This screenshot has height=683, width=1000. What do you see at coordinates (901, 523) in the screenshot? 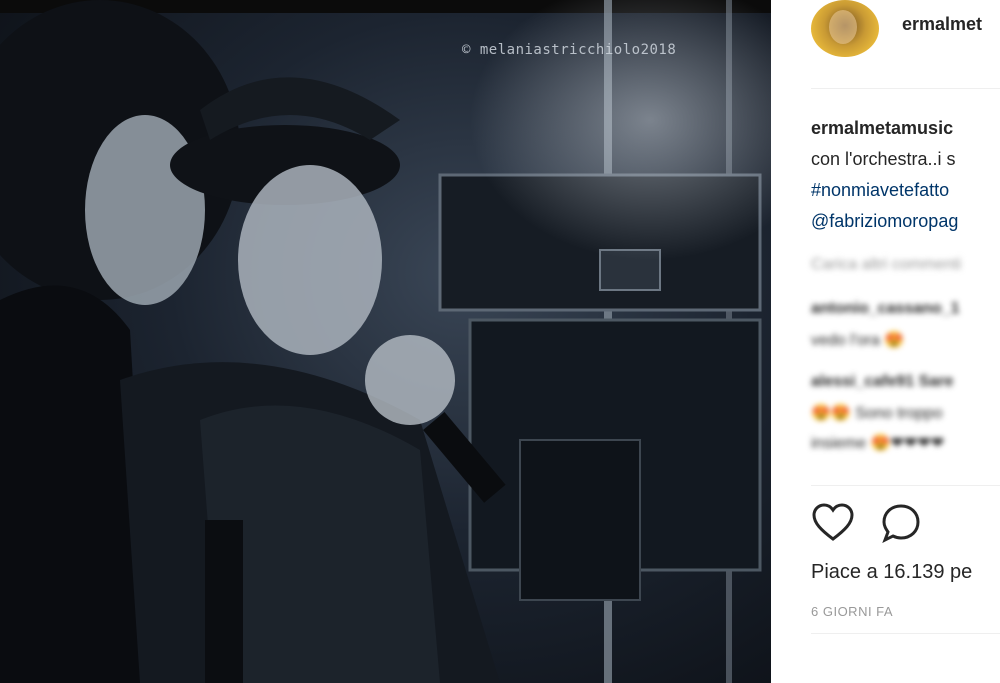
I see `comment-bubble-icon` at bounding box center [901, 523].